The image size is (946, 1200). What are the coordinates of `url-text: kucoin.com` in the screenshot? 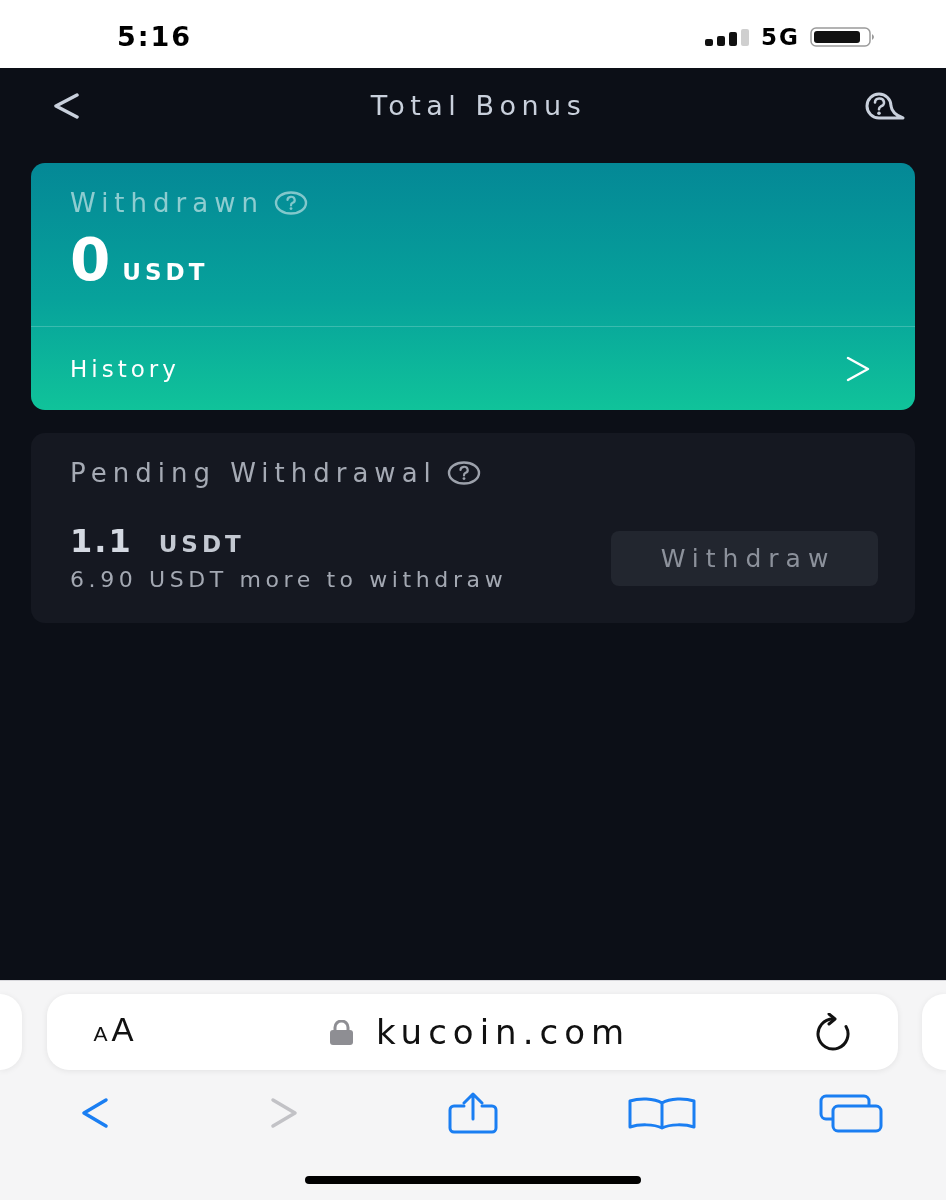 It's located at (503, 1032).